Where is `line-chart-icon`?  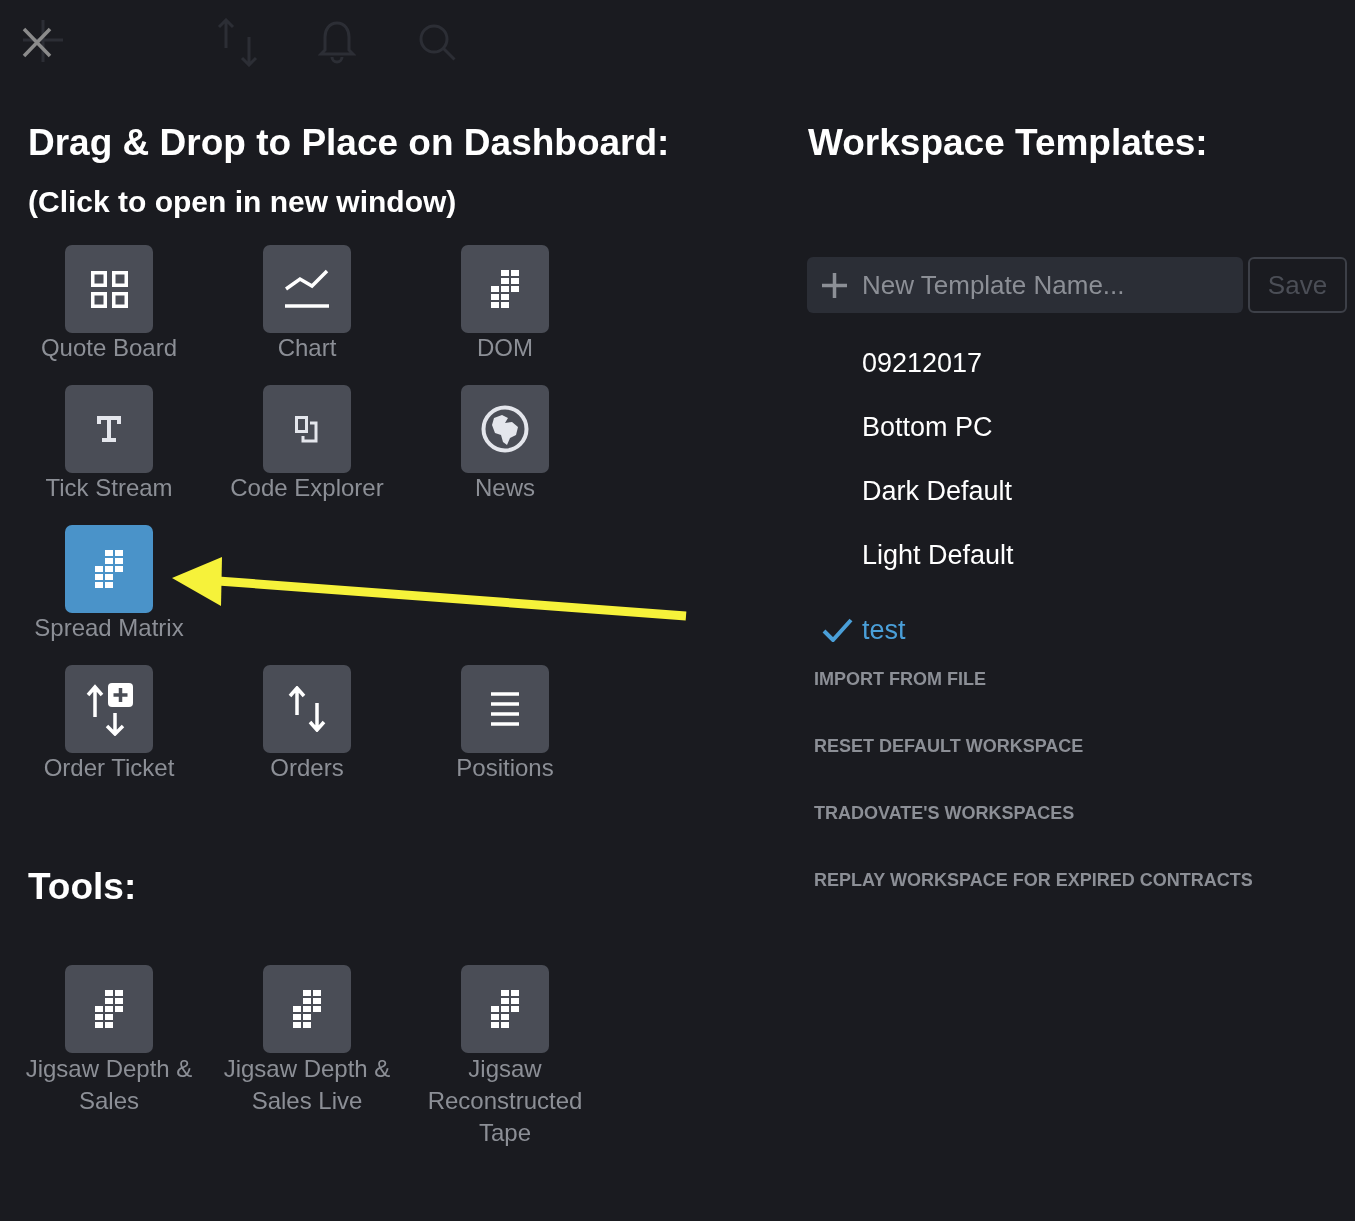
line-chart-icon is located at coordinates (307, 289).